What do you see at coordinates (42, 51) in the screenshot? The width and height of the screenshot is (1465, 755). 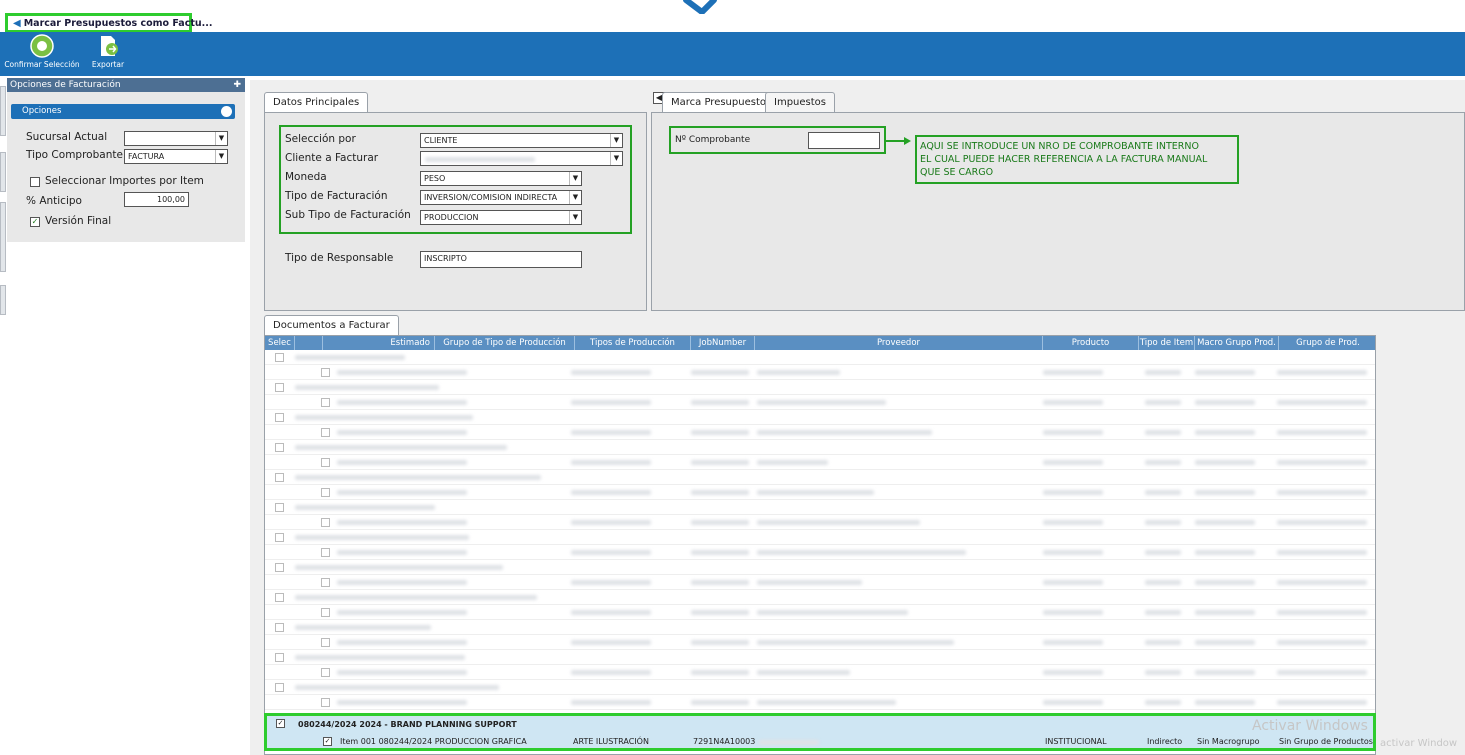 I see `confirm-selection-button: Confirmar Selección` at bounding box center [42, 51].